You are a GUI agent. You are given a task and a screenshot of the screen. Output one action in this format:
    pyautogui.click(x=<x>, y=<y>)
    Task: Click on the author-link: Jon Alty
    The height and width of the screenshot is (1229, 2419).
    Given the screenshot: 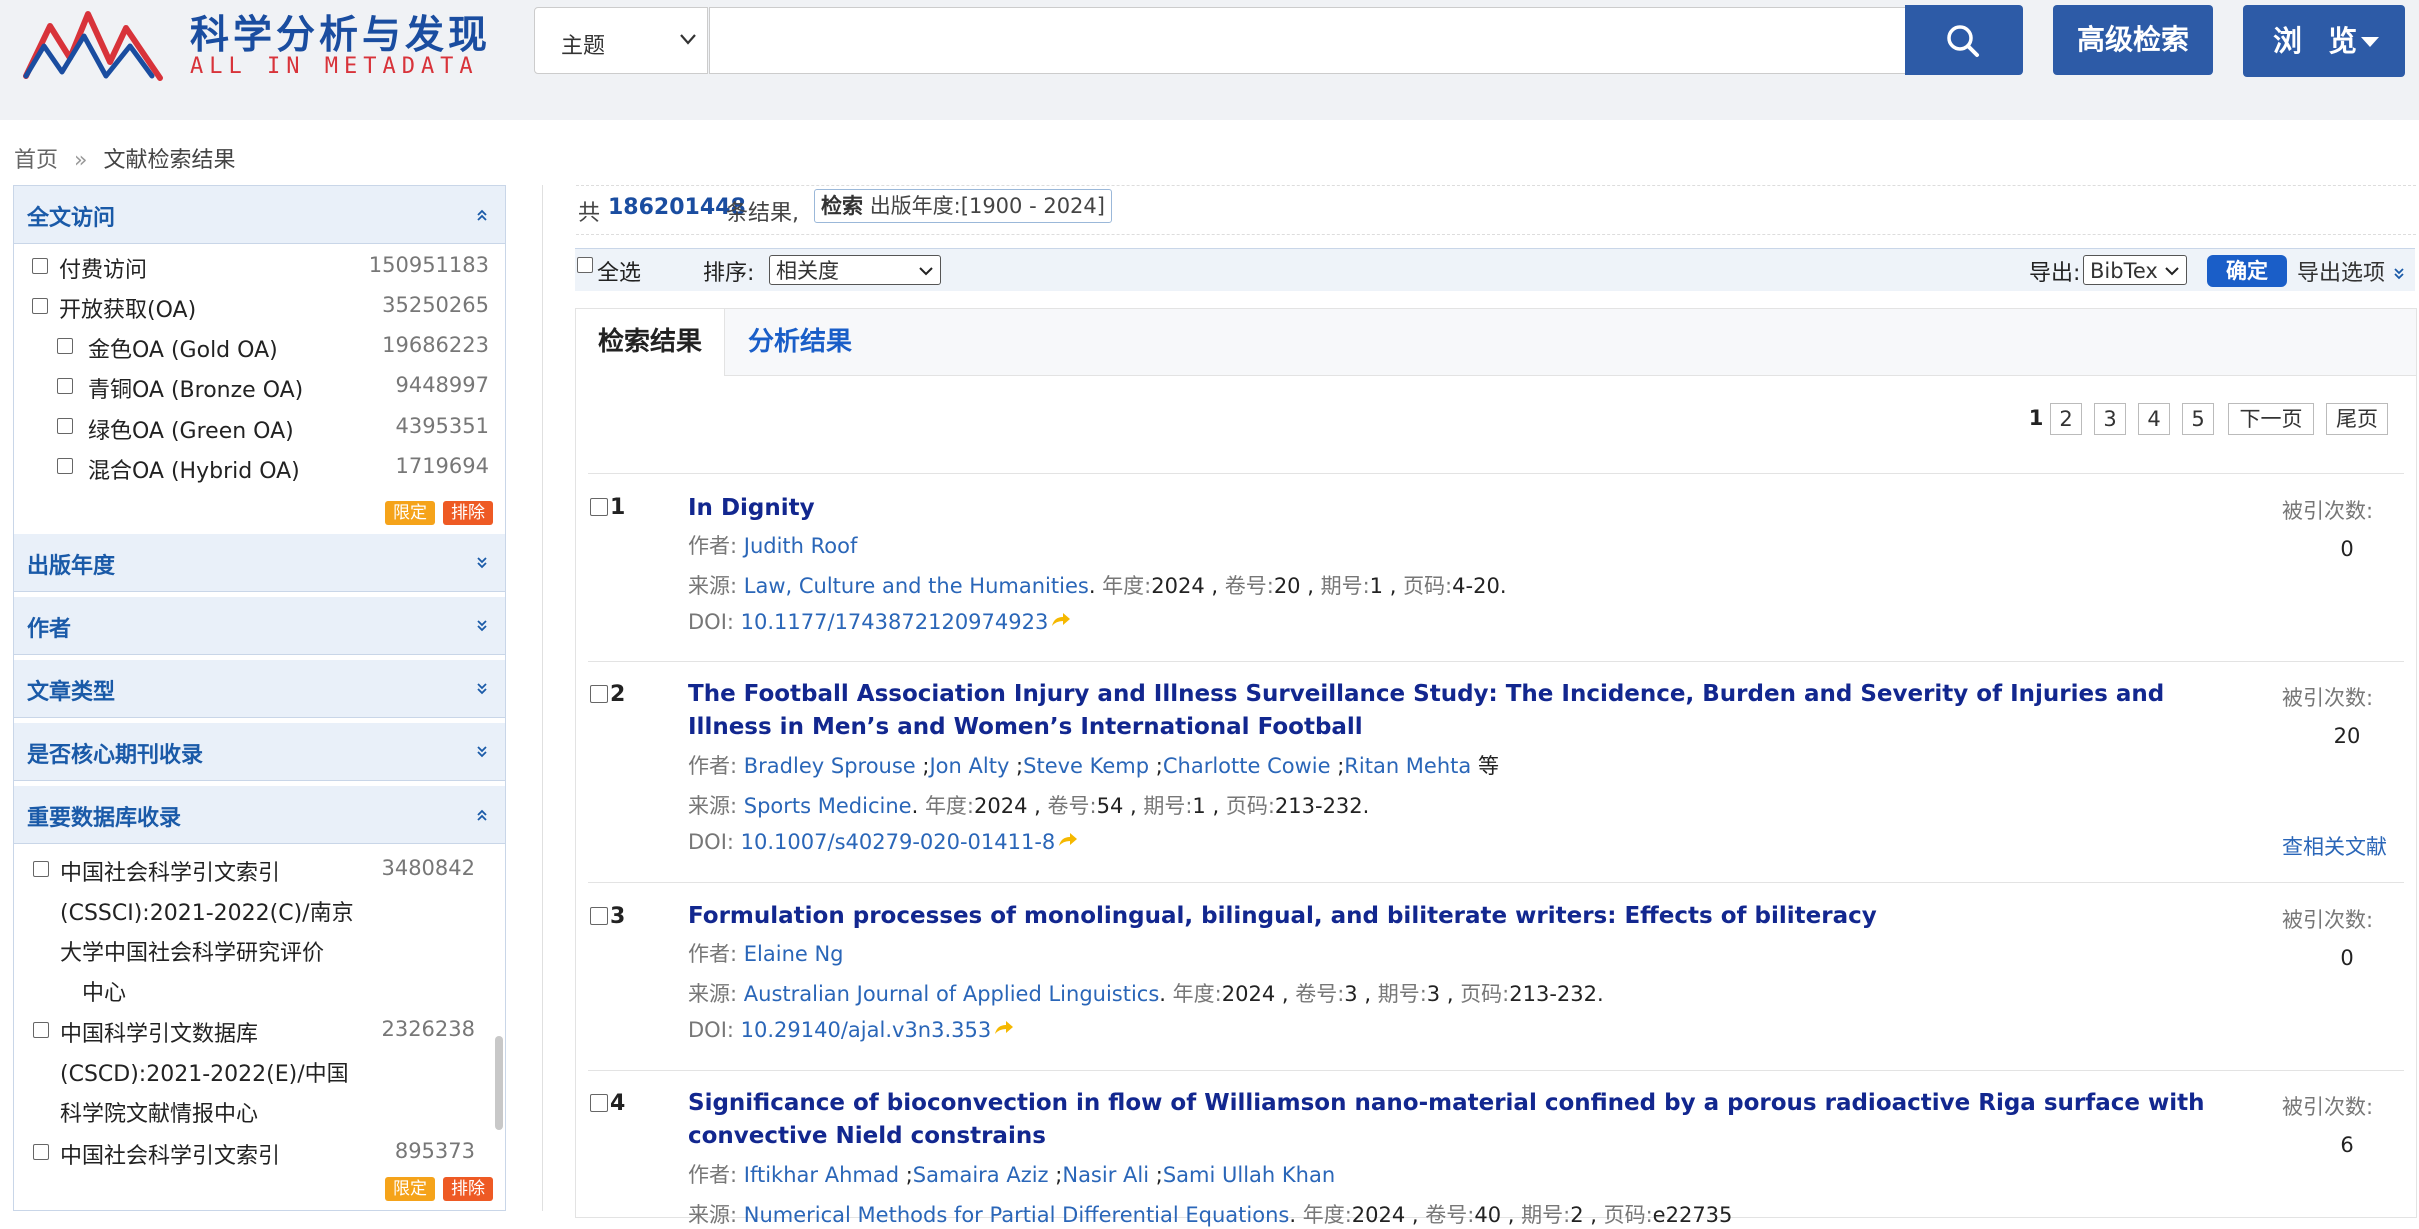 What is the action you would take?
    pyautogui.click(x=969, y=766)
    